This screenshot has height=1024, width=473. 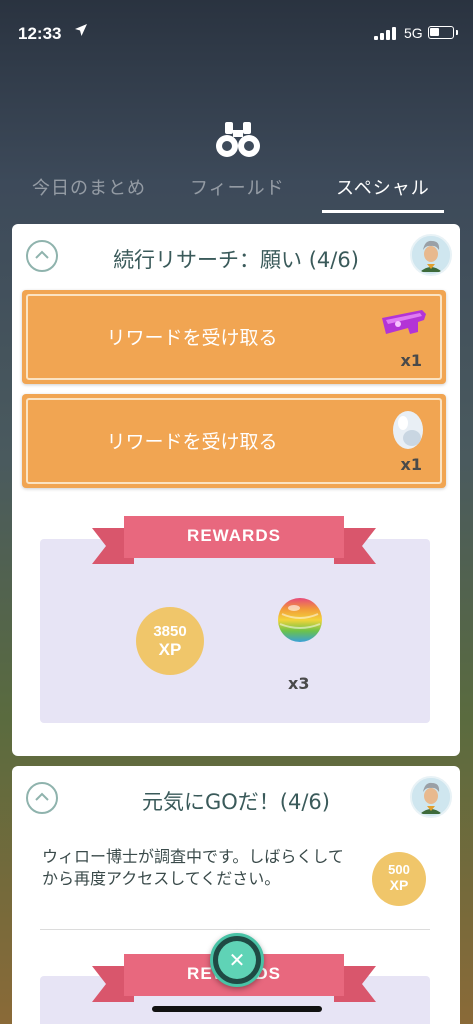 I want to click on research-description: ウィロー博士が調査中です。しばらくしてから再度アクセスしてください。, so click(x=193, y=867).